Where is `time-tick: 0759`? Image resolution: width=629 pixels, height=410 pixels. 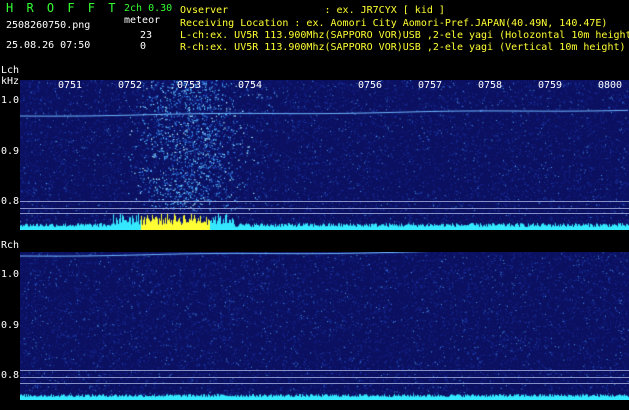
time-tick: 0759 is located at coordinates (550, 85).